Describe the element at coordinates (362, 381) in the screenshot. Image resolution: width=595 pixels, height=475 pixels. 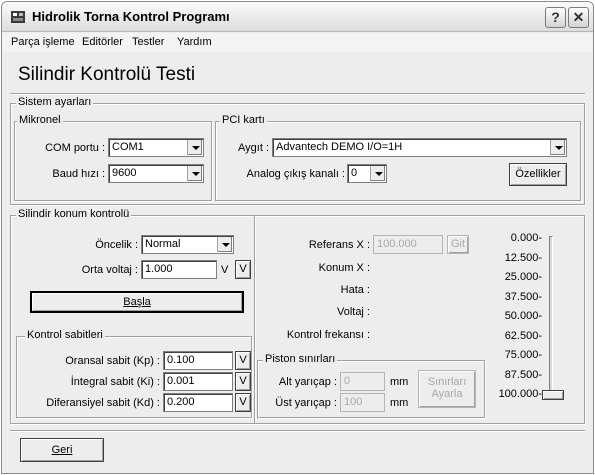
I see `lower-radius-input: 0` at that location.